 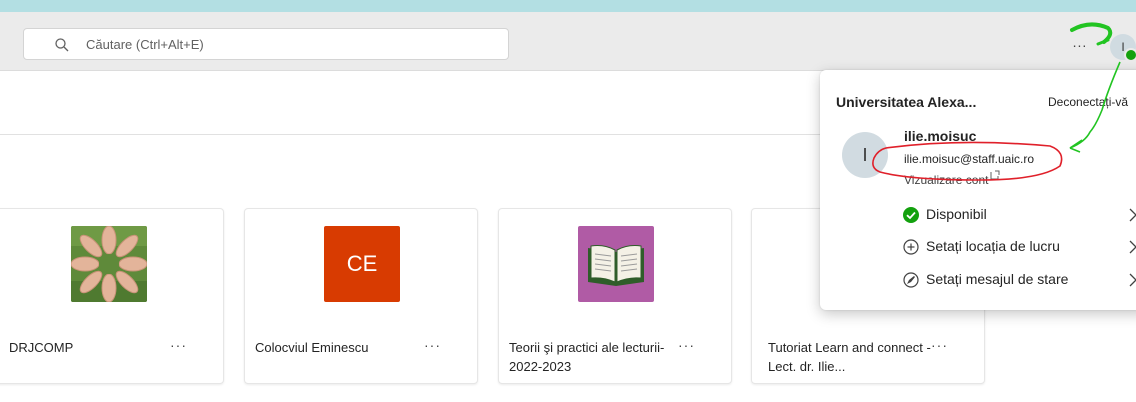 What do you see at coordinates (911, 280) in the screenshot?
I see `status-message-icon` at bounding box center [911, 280].